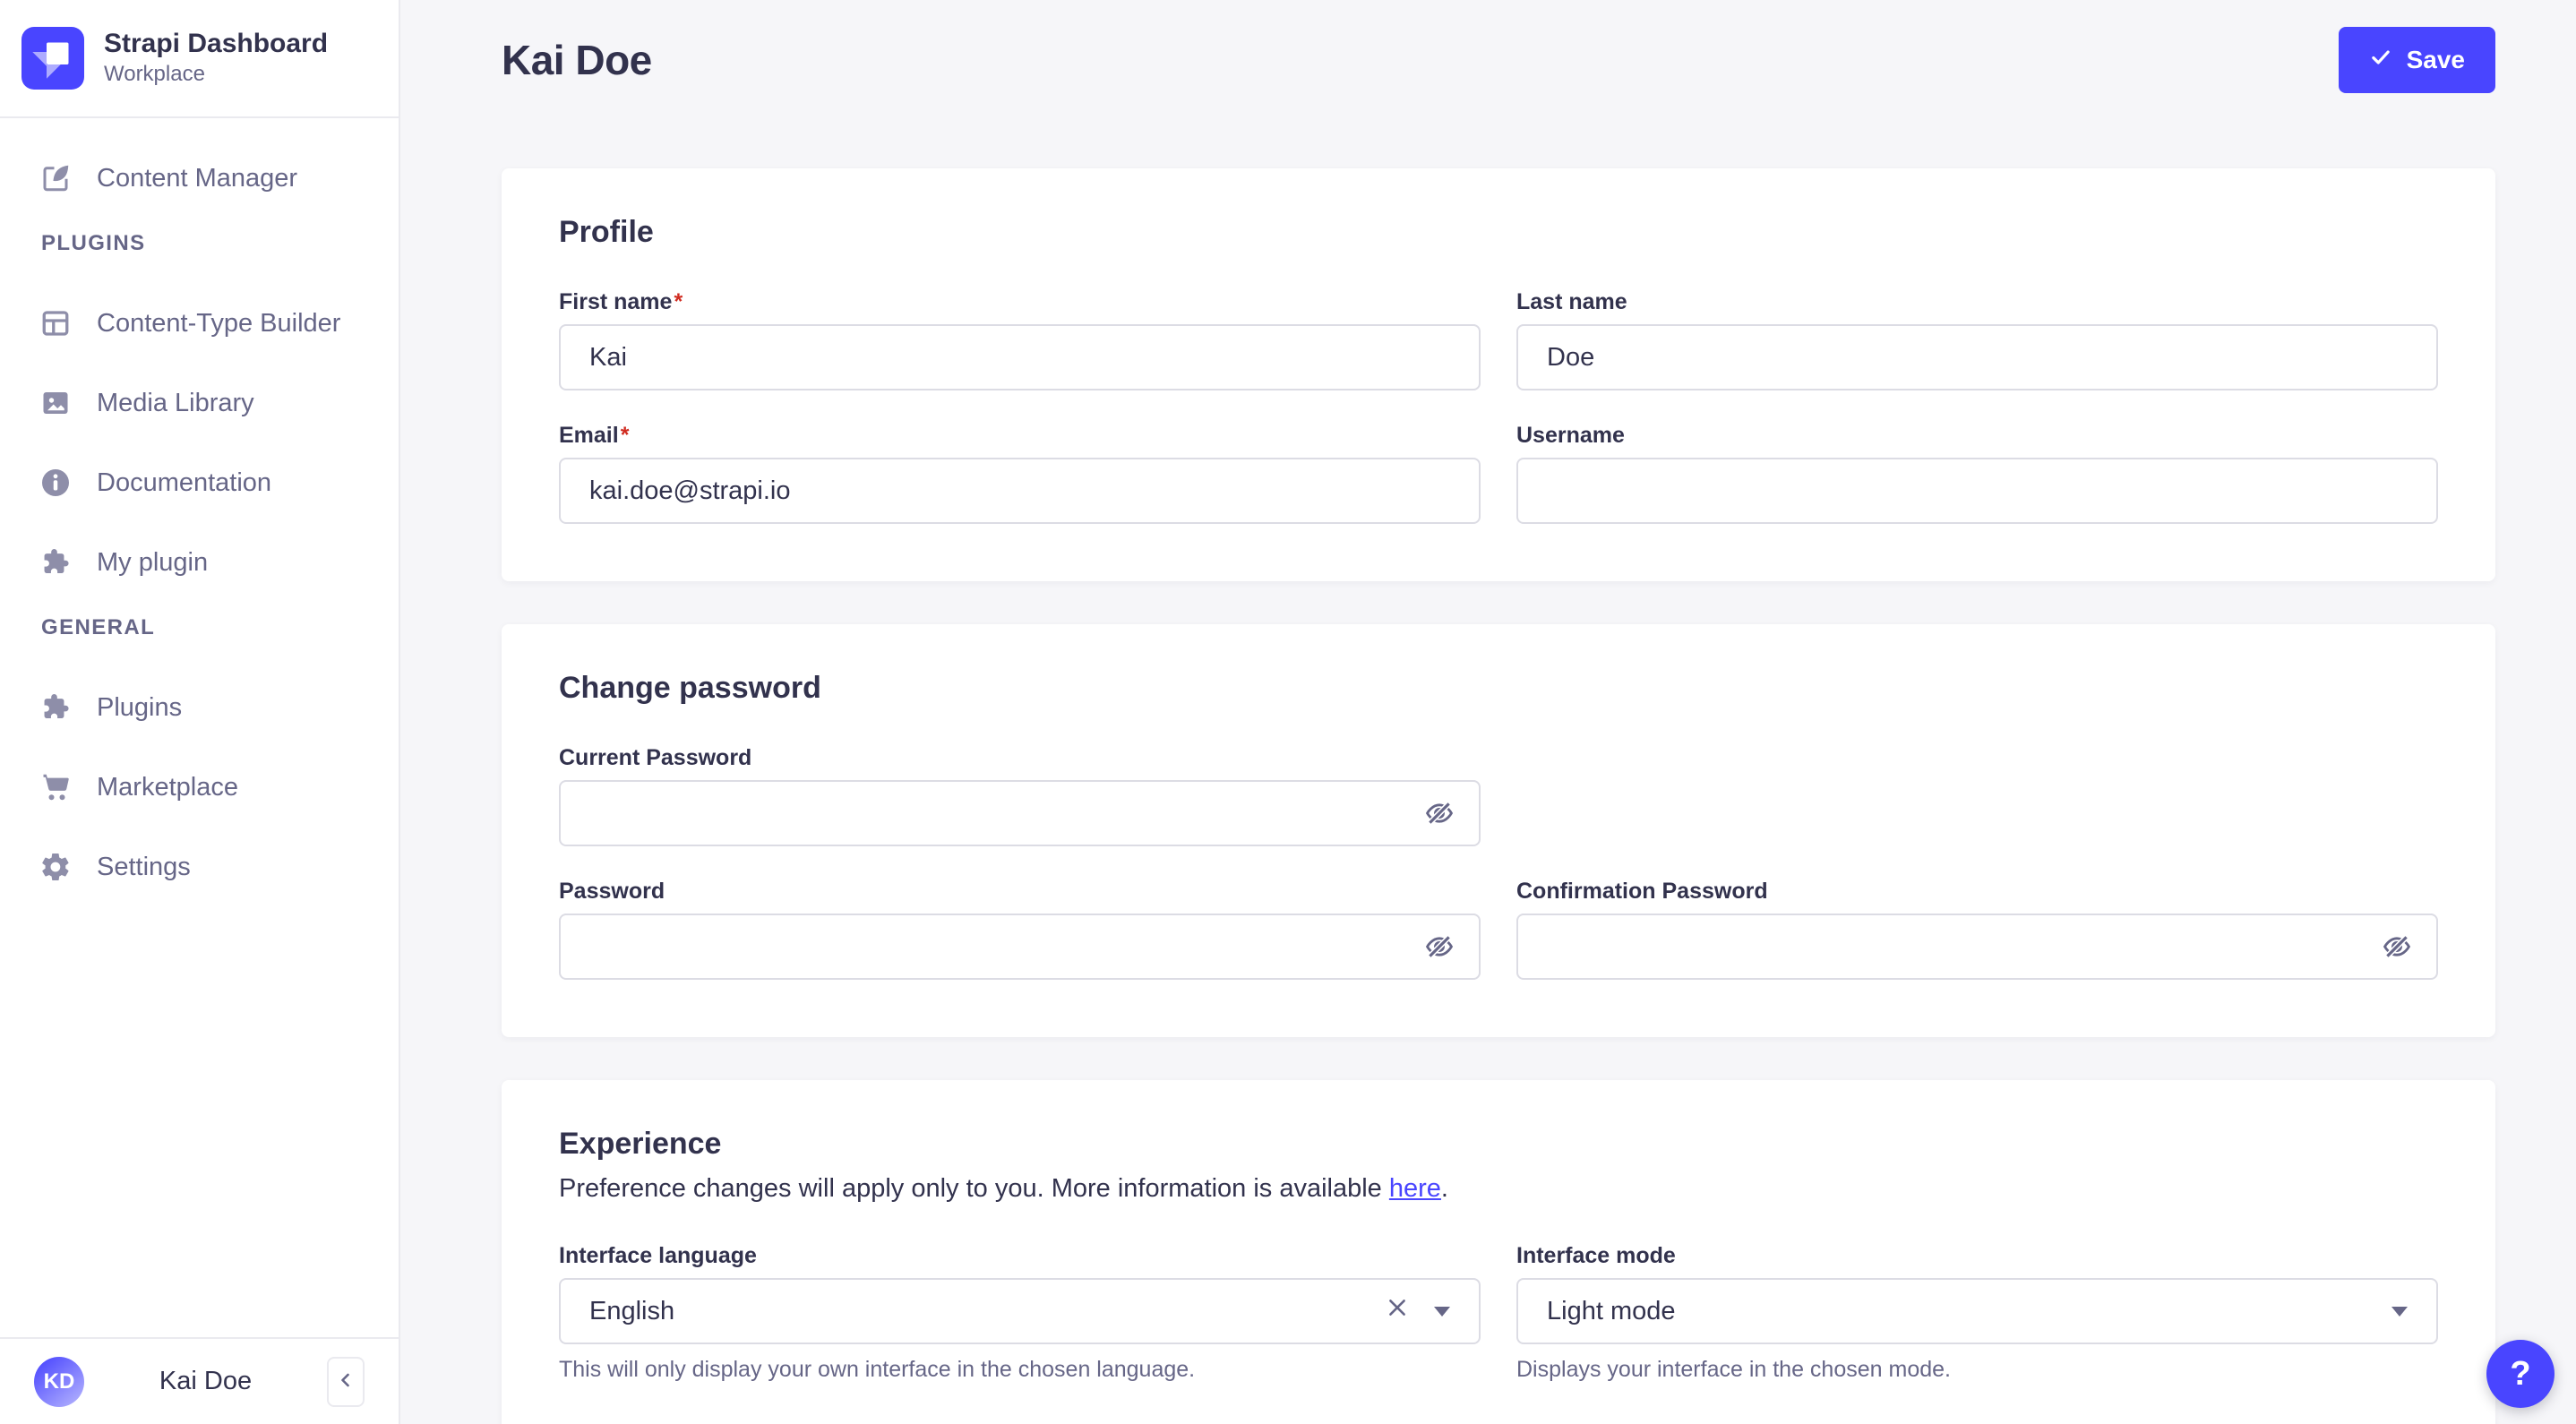 The image size is (2576, 1424). I want to click on email-field-group: Email*, so click(1020, 473).